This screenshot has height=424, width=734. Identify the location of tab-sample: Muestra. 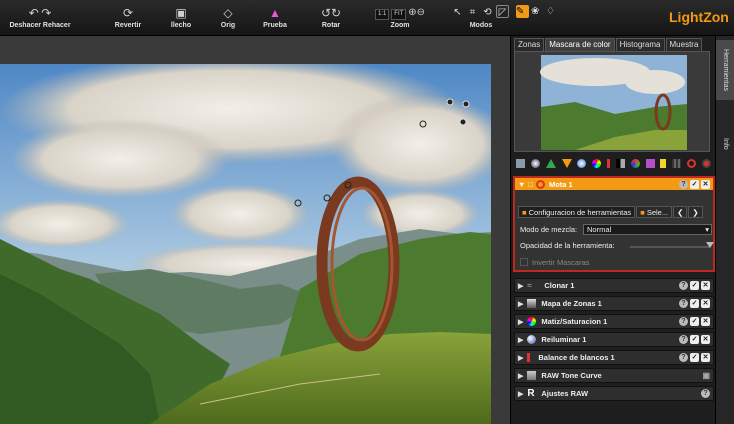
(684, 44).